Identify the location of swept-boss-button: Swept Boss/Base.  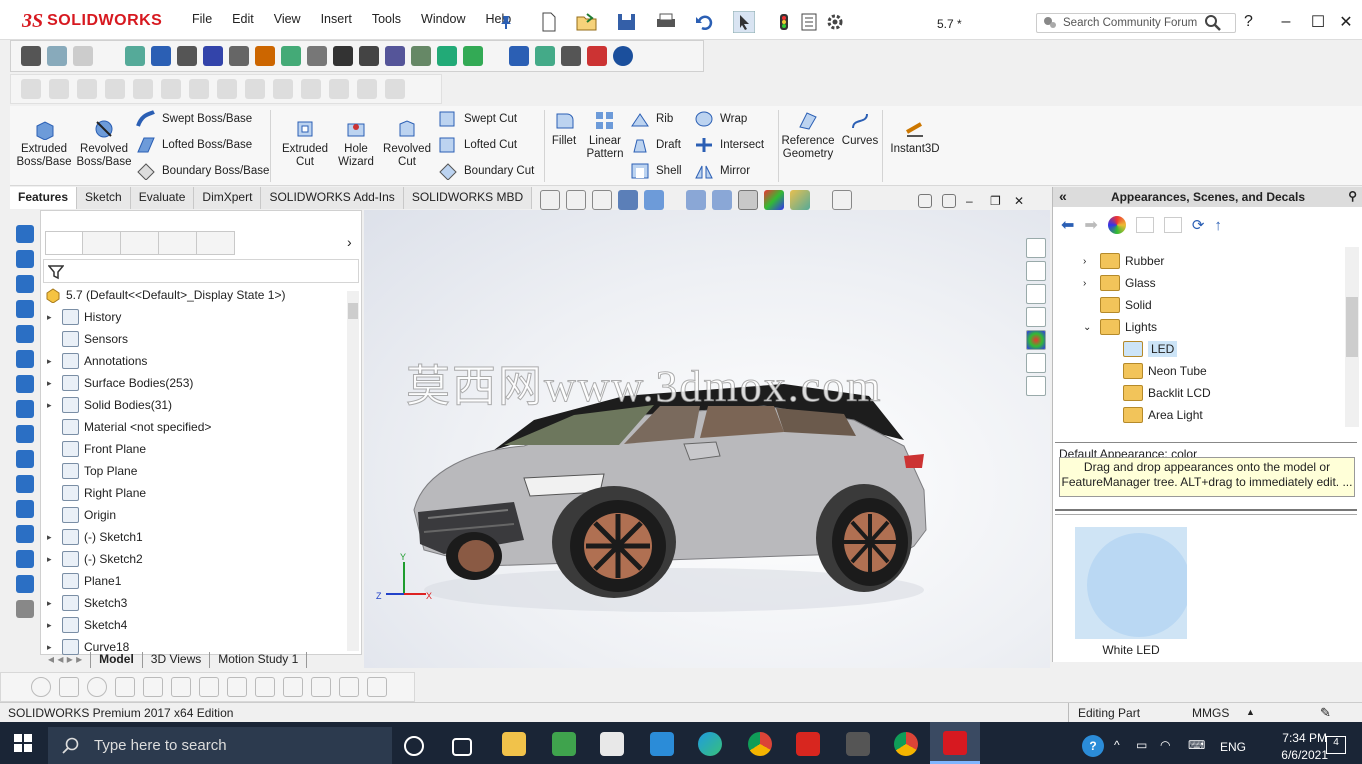
(194, 119).